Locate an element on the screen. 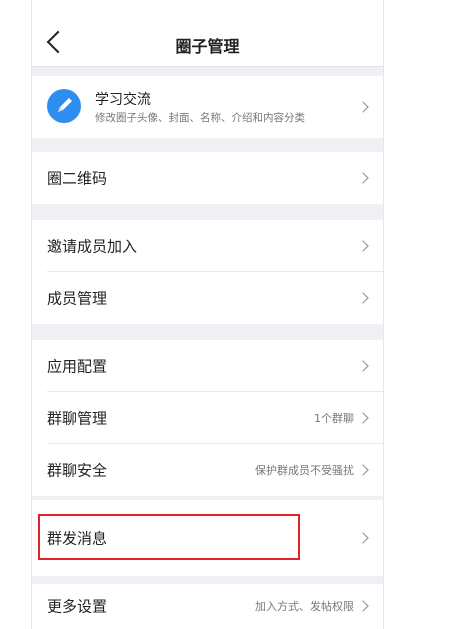 The height and width of the screenshot is (629, 452). row-value: 1个群聊 is located at coordinates (334, 418).